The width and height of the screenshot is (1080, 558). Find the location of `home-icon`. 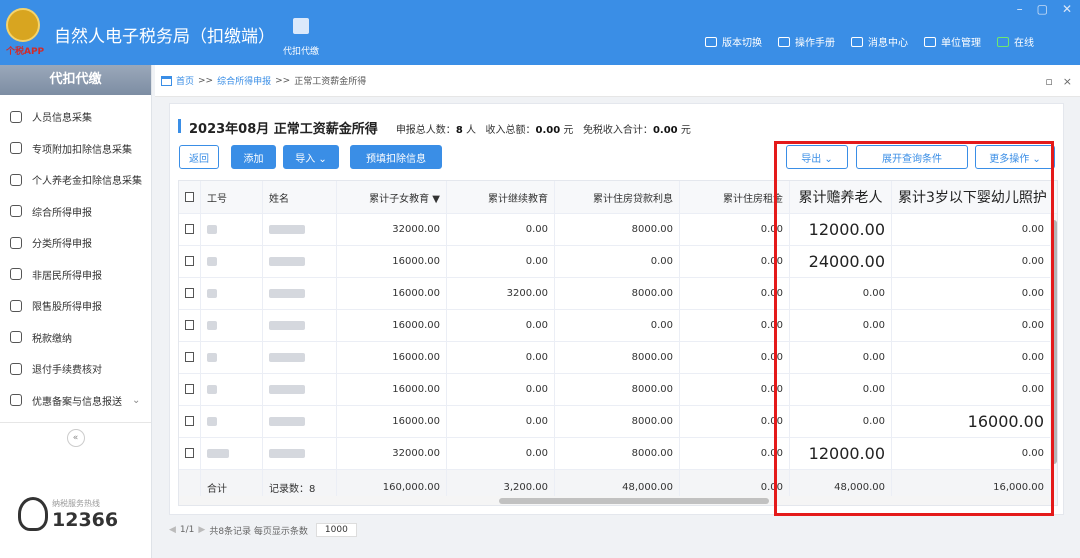

home-icon is located at coordinates (166, 80).